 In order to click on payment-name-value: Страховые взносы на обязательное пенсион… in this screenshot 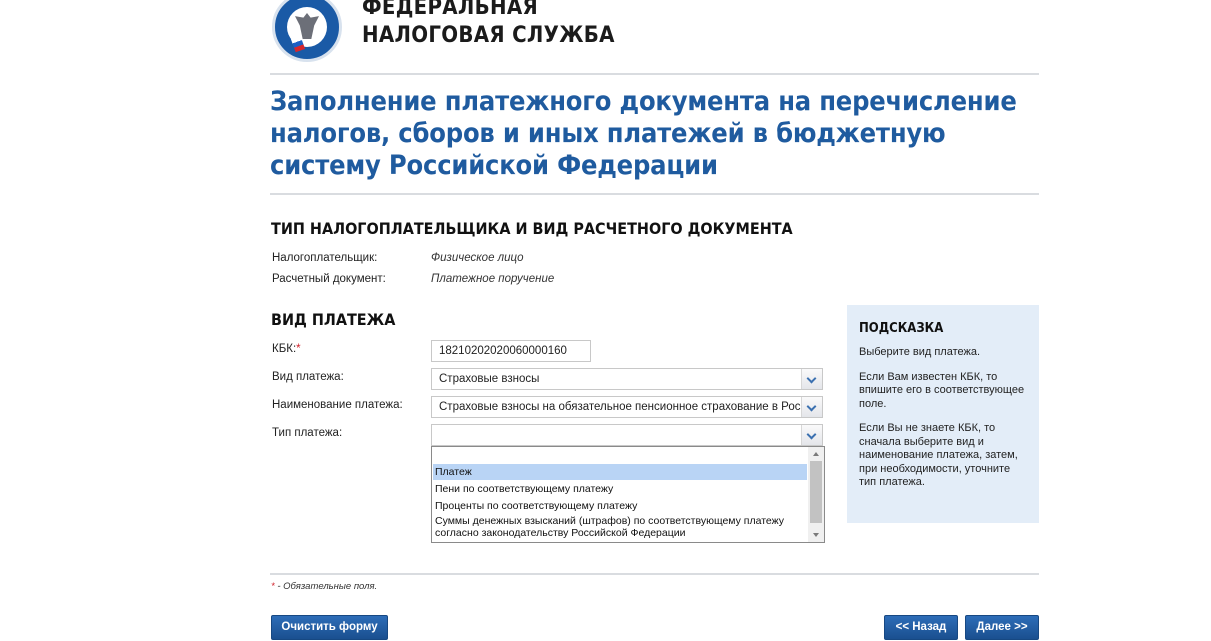, I will do `click(623, 407)`.